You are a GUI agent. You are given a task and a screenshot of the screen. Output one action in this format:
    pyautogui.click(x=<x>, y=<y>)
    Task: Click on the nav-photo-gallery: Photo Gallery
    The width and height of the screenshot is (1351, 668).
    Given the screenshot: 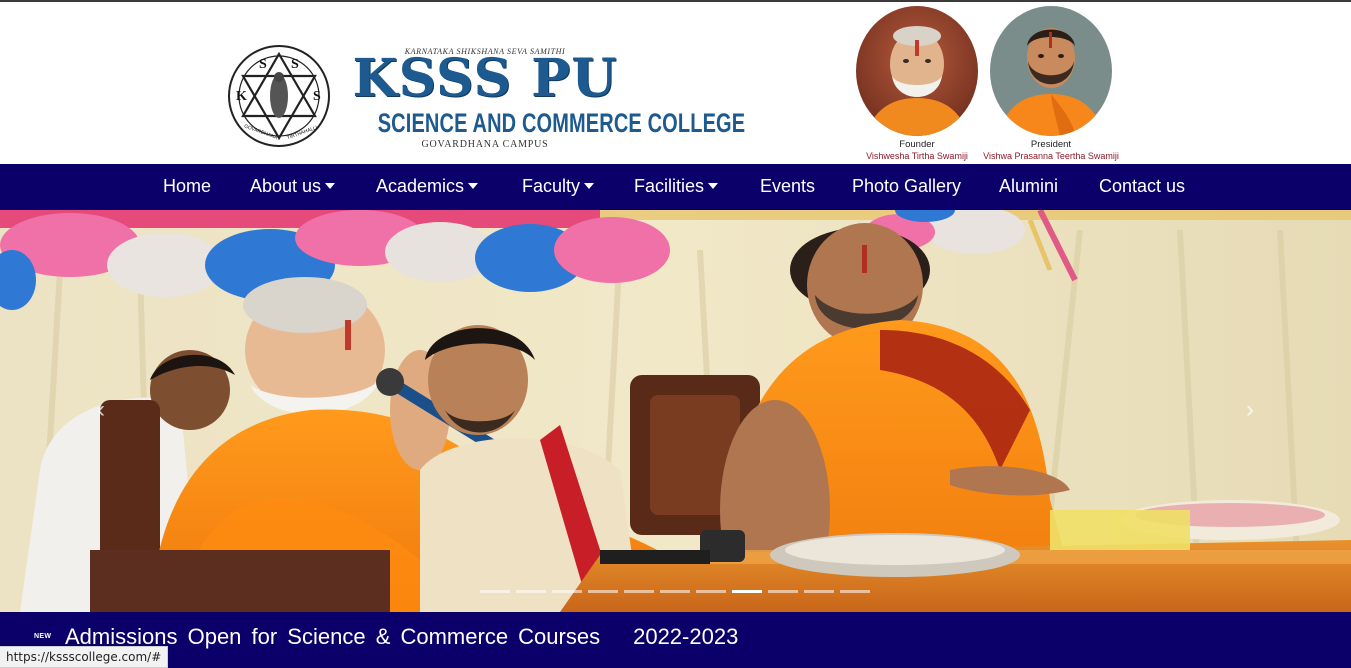 What is the action you would take?
    pyautogui.click(x=906, y=187)
    